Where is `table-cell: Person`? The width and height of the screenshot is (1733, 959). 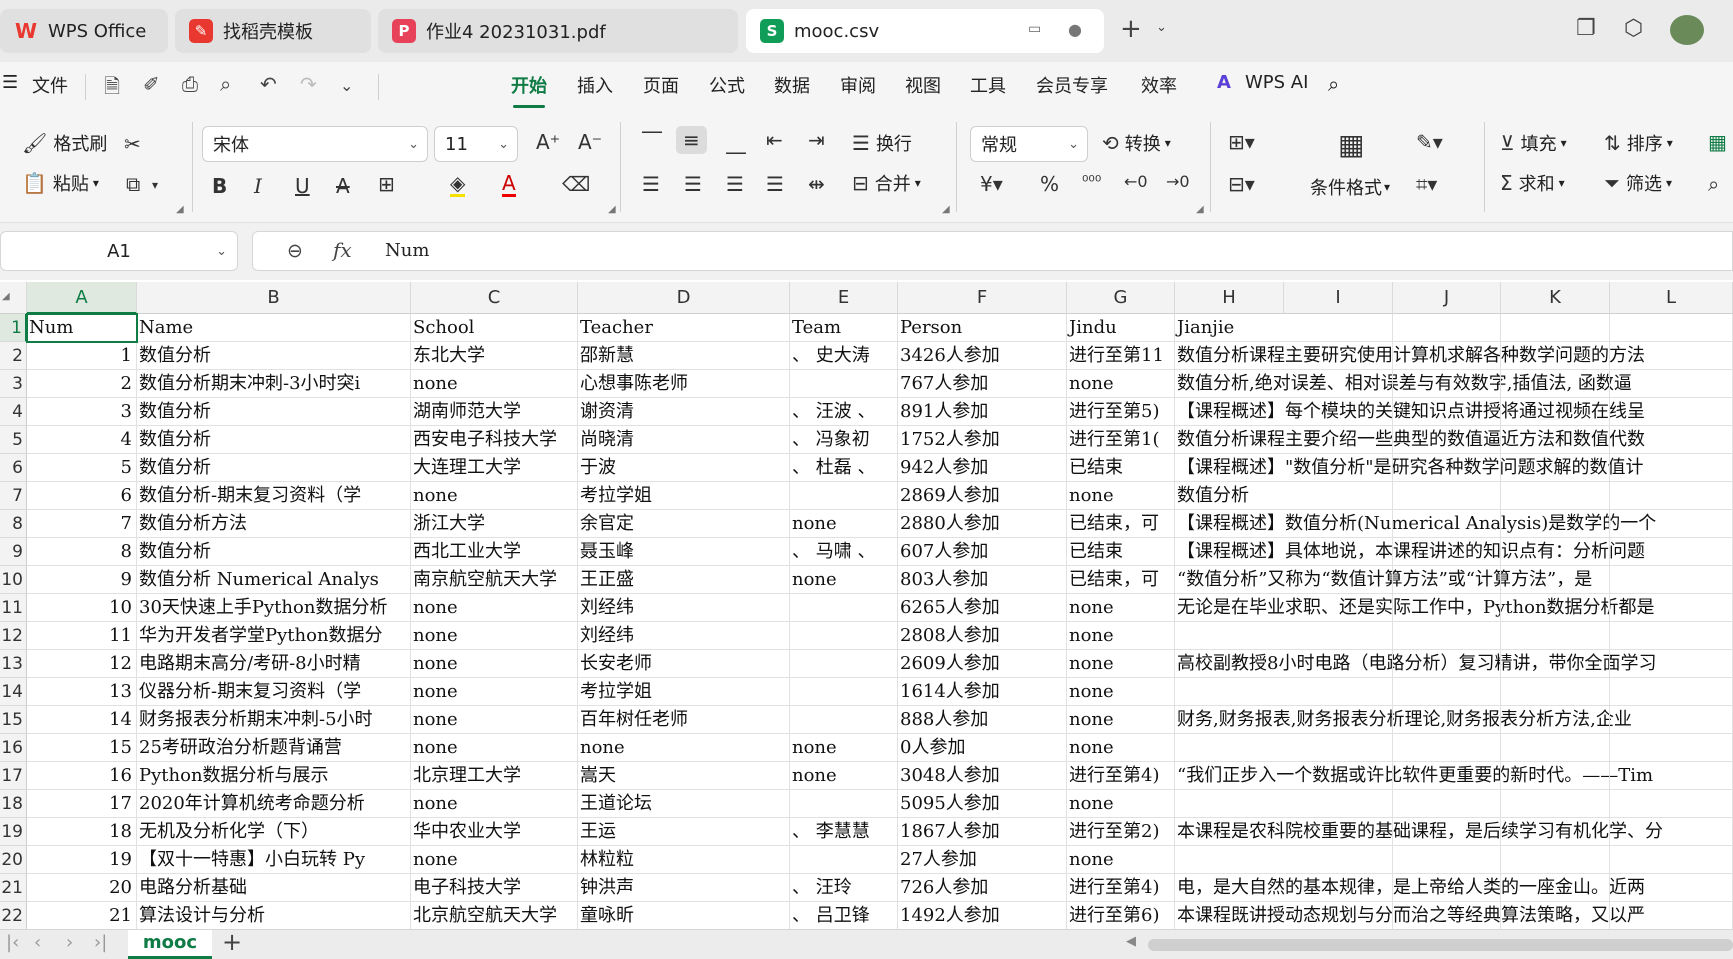
table-cell: Person is located at coordinates (982, 328).